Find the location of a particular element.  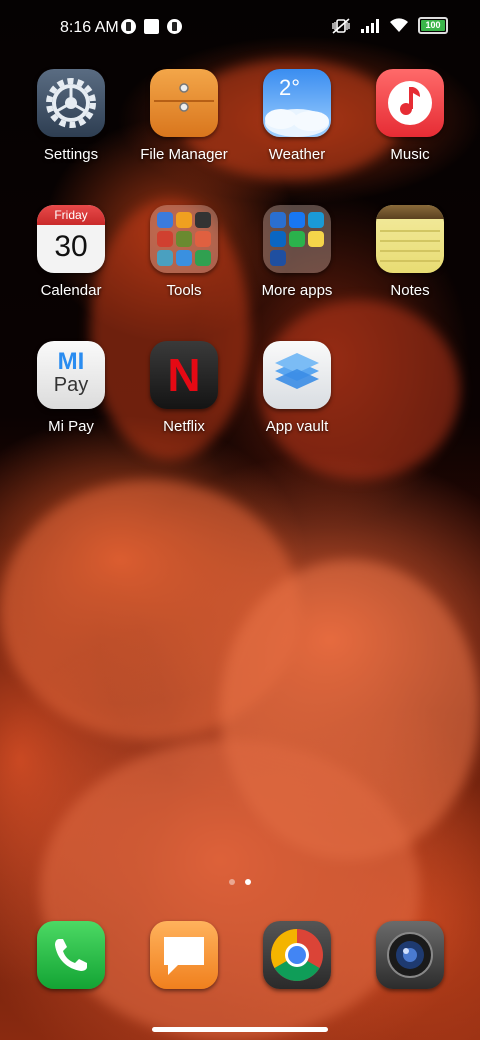

app-label: Notes is located at coordinates (410, 290).